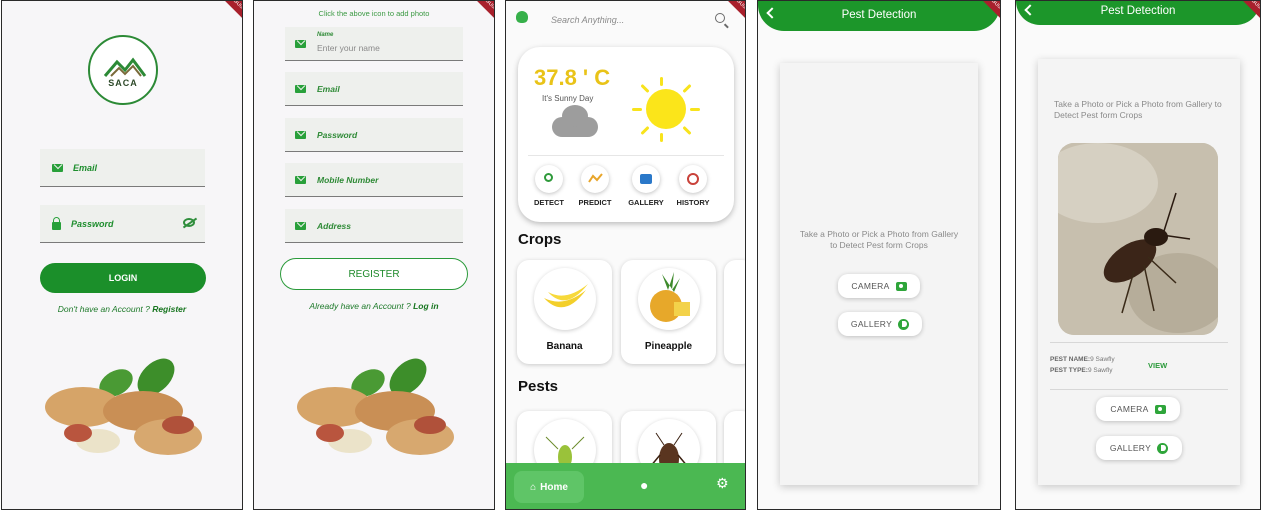 The width and height of the screenshot is (1262, 510). I want to click on settings-icon: ⚙, so click(722, 483).